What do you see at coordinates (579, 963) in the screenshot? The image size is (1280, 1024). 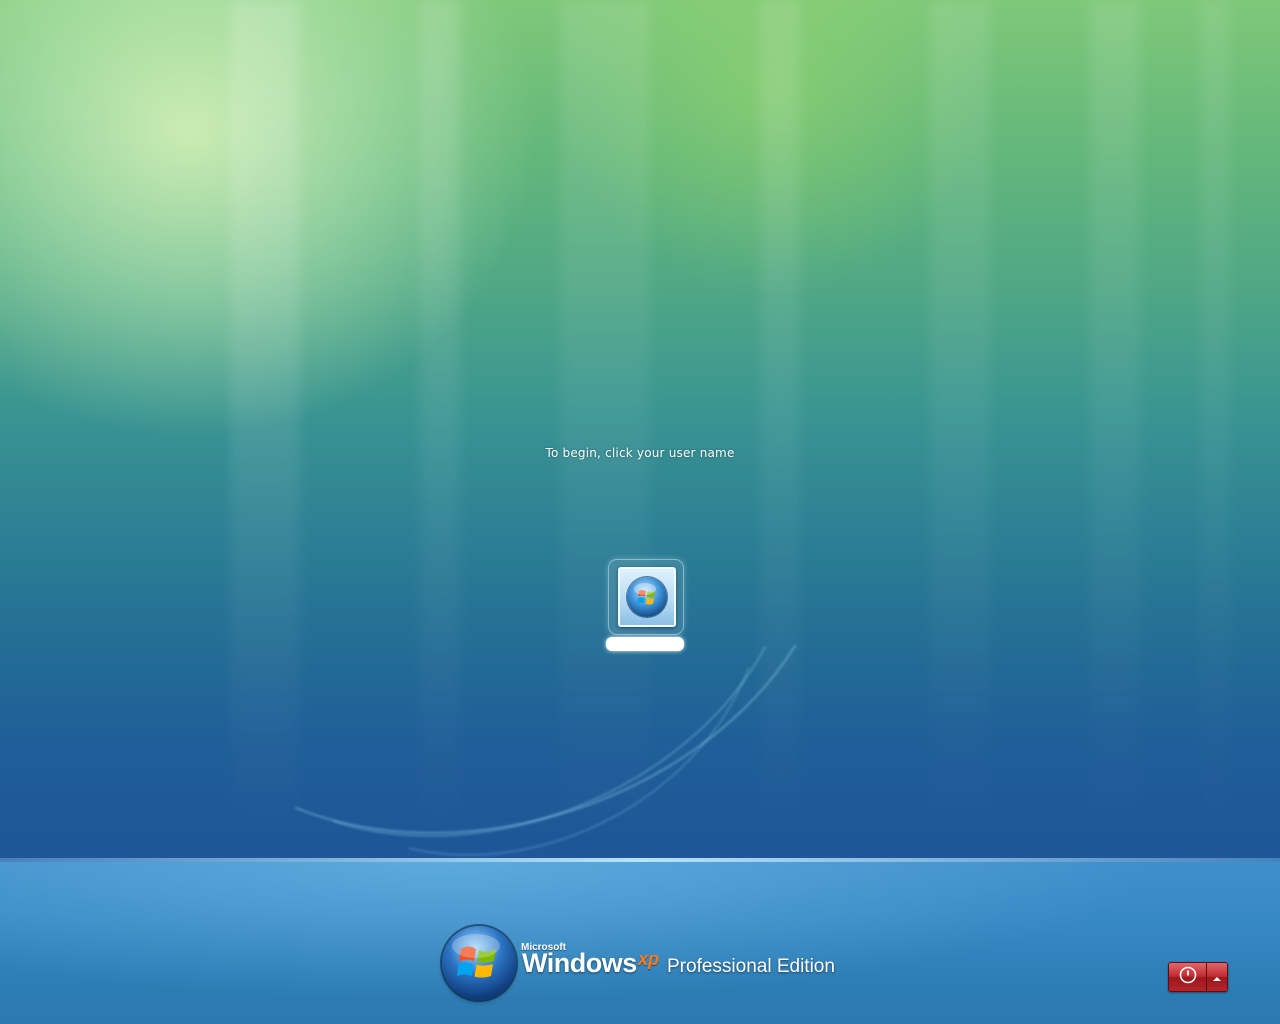 I see `windows-wordmark: Windows` at bounding box center [579, 963].